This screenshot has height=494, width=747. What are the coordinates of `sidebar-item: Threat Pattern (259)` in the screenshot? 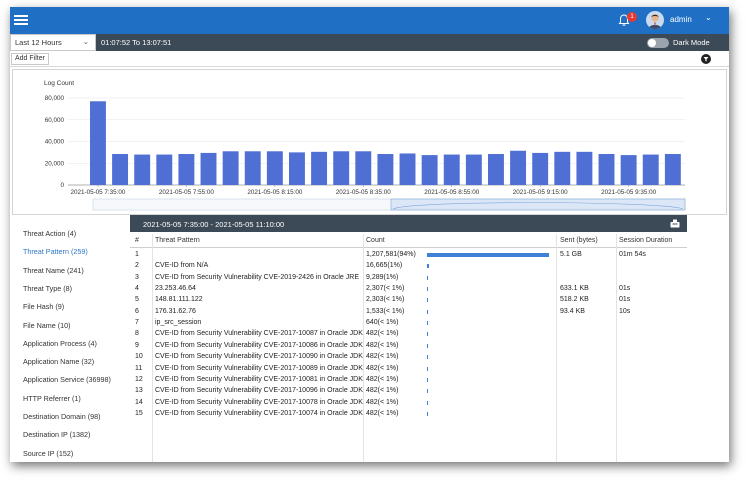 It's located at (55, 251).